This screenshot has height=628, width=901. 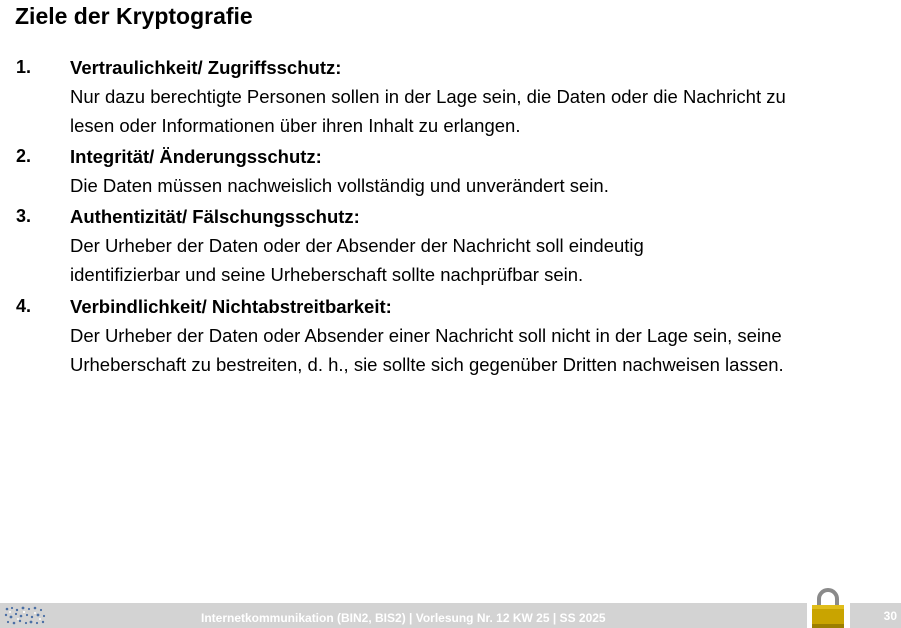 What do you see at coordinates (828, 608) in the screenshot?
I see `padlock-icon` at bounding box center [828, 608].